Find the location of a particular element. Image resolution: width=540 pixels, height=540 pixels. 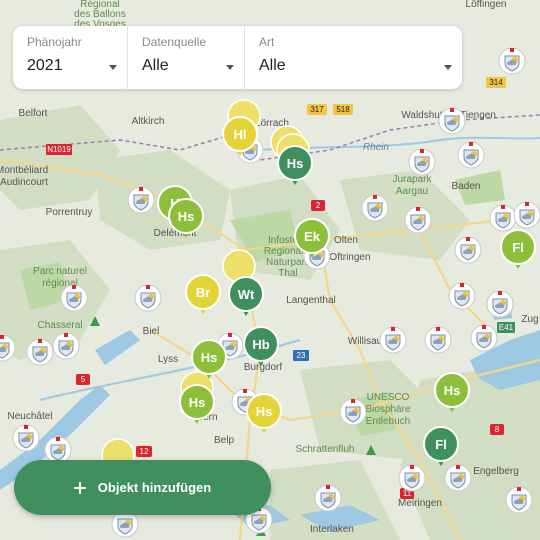

place-label: Olten is located at coordinates (346, 240).